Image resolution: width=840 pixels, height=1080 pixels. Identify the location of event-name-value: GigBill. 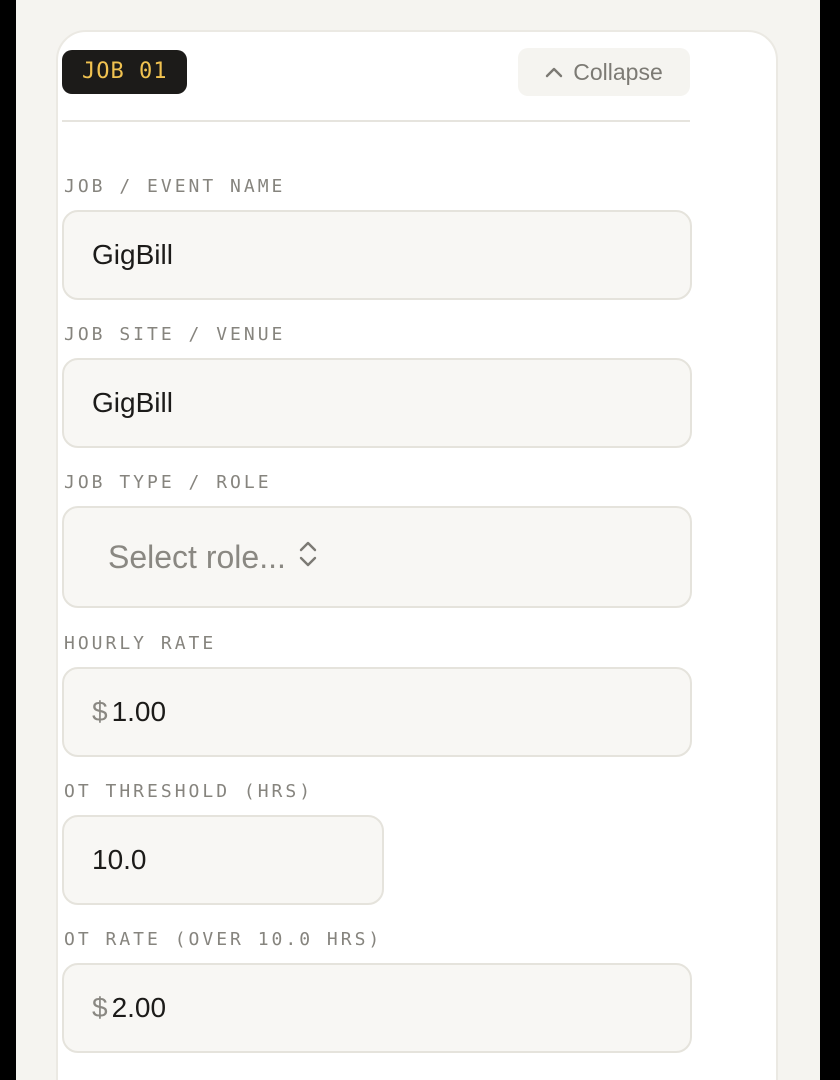
(132, 254).